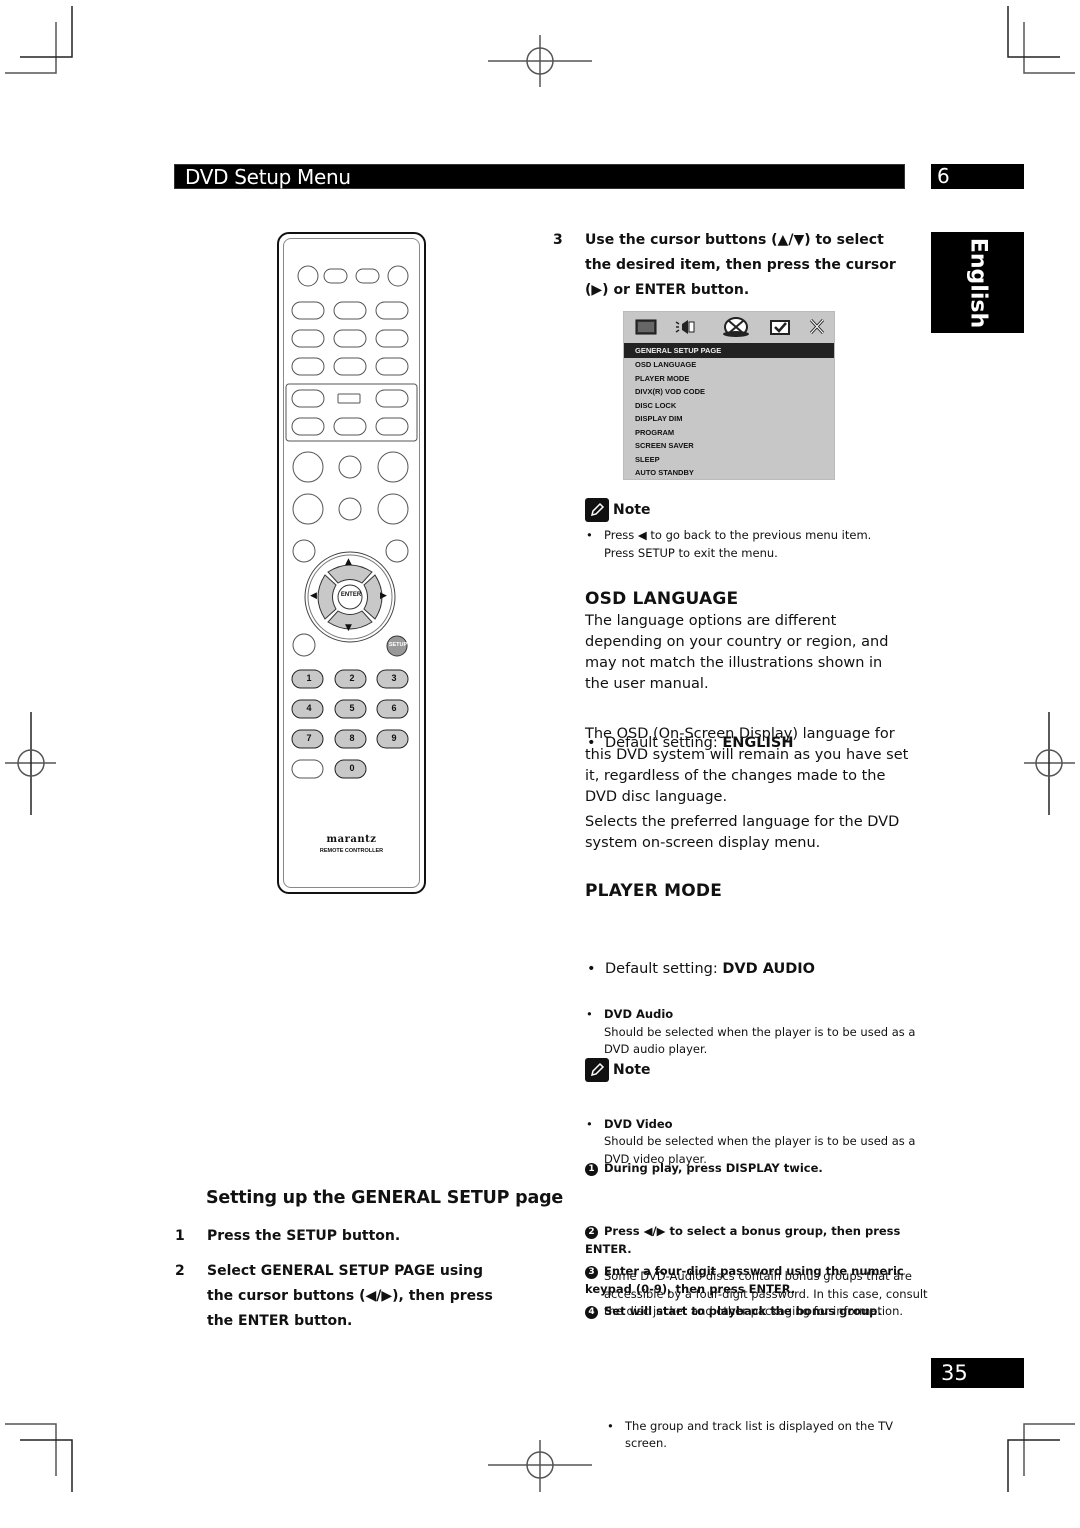 This screenshot has height=1528, width=1080. I want to click on crop-mark-top-left-inner, so click(46, 32).